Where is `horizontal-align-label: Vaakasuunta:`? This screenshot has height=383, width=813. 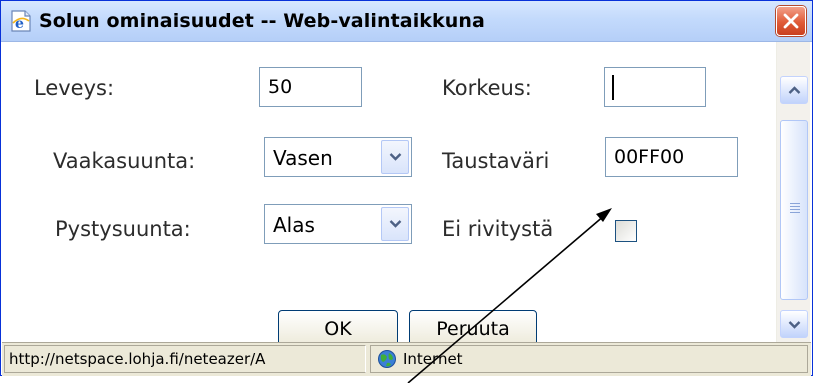
horizontal-align-label: Vaakasuunta: is located at coordinates (124, 161).